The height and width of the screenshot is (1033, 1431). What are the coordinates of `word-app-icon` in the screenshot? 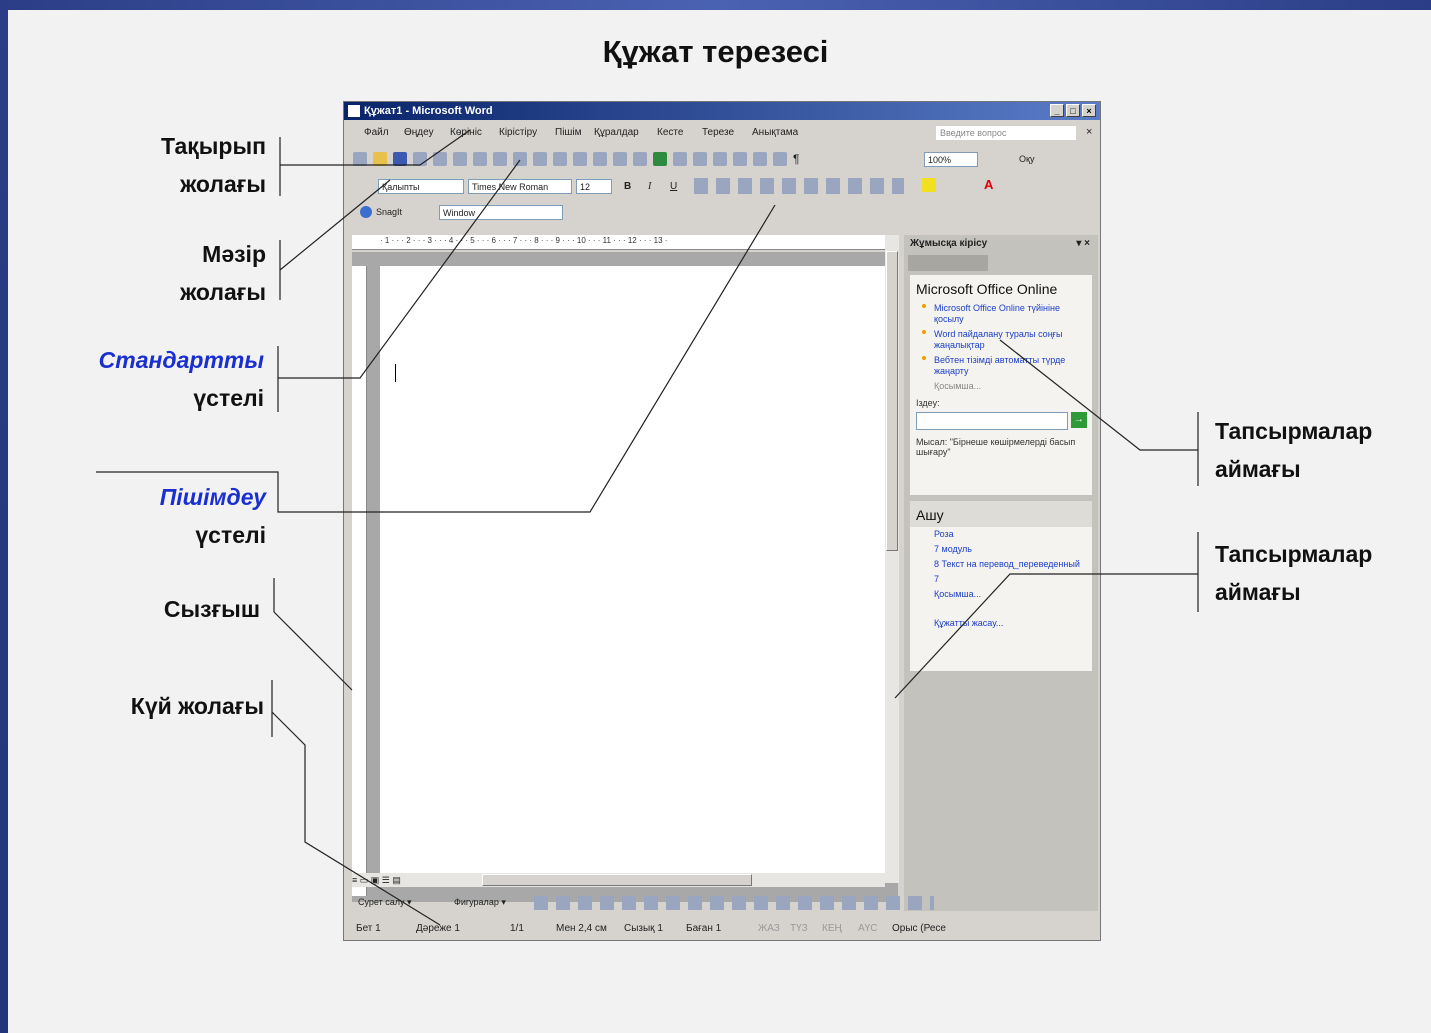 It's located at (354, 111).